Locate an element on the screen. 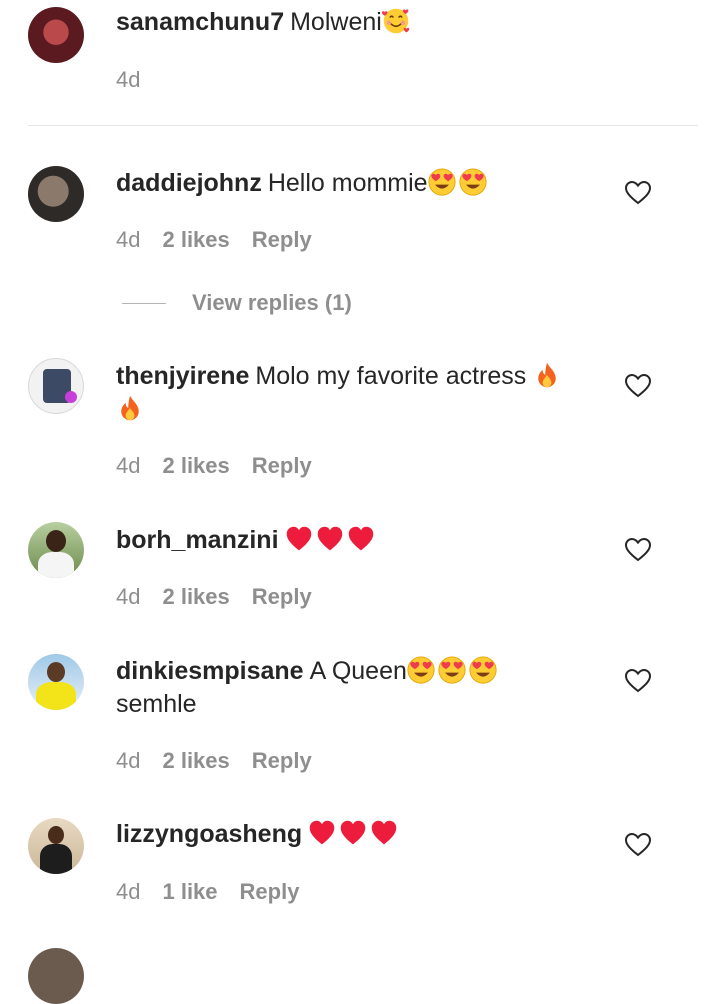  comment-text: sanamchunu7 Molweni is located at coordinates (356, 22).